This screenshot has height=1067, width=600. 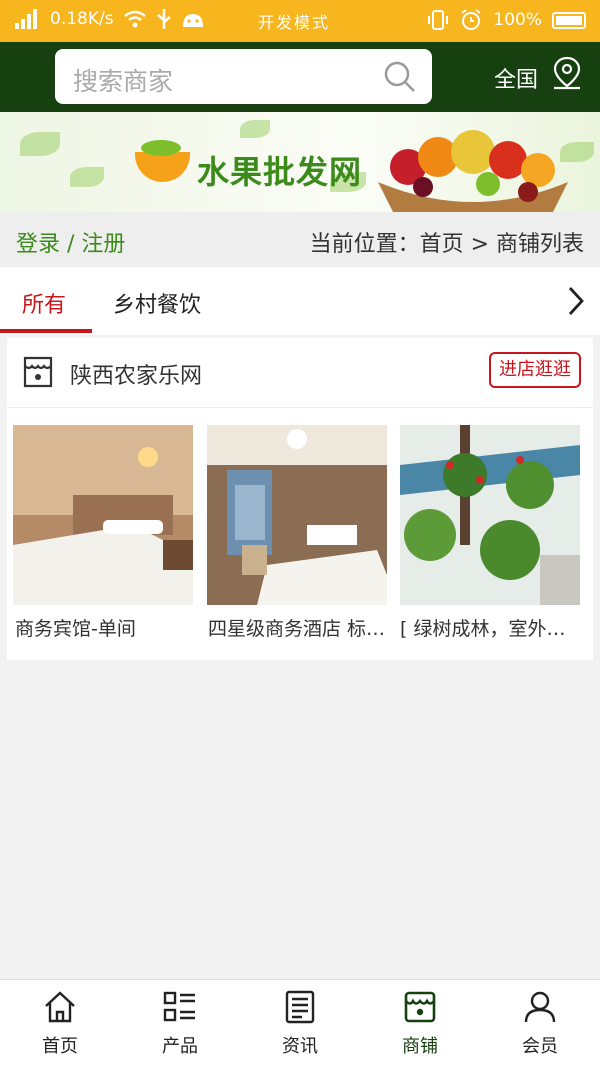 I want to click on login-register-link: 登录 / 注册, so click(x=70, y=242).